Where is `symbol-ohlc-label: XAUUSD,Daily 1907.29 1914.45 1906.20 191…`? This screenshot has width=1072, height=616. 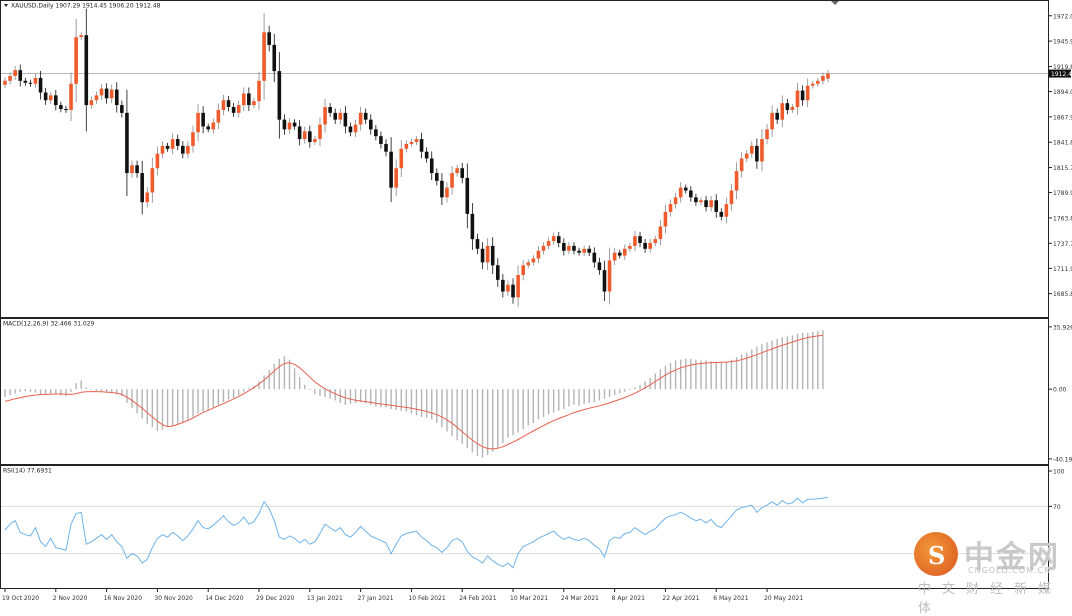
symbol-ohlc-label: XAUUSD,Daily 1907.29 1914.45 1906.20 191… is located at coordinates (86, 6).